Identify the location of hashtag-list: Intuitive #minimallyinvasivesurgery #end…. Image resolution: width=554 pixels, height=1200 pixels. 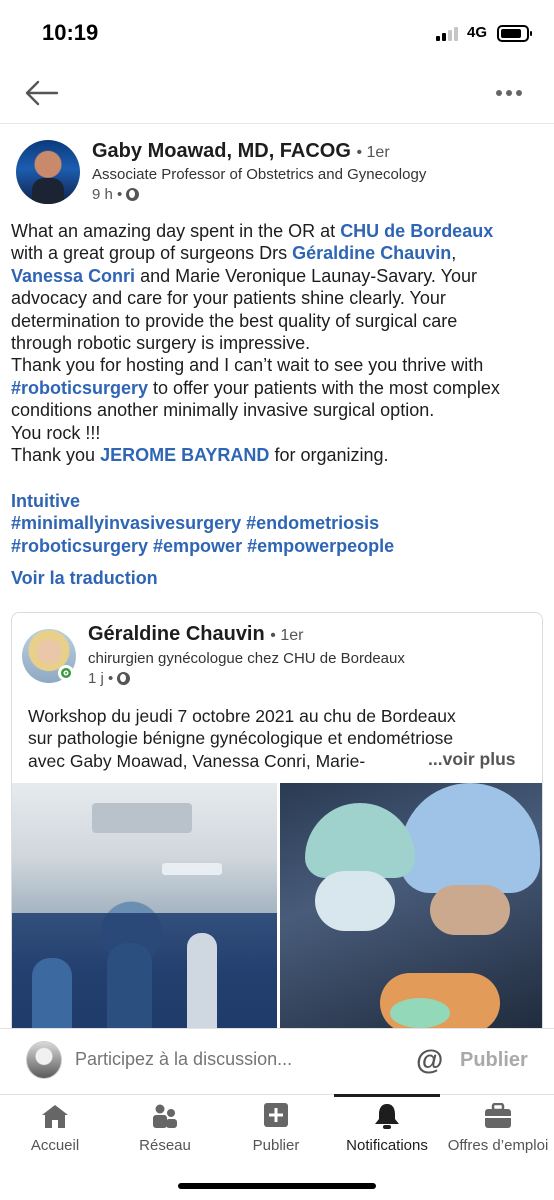
(202, 523).